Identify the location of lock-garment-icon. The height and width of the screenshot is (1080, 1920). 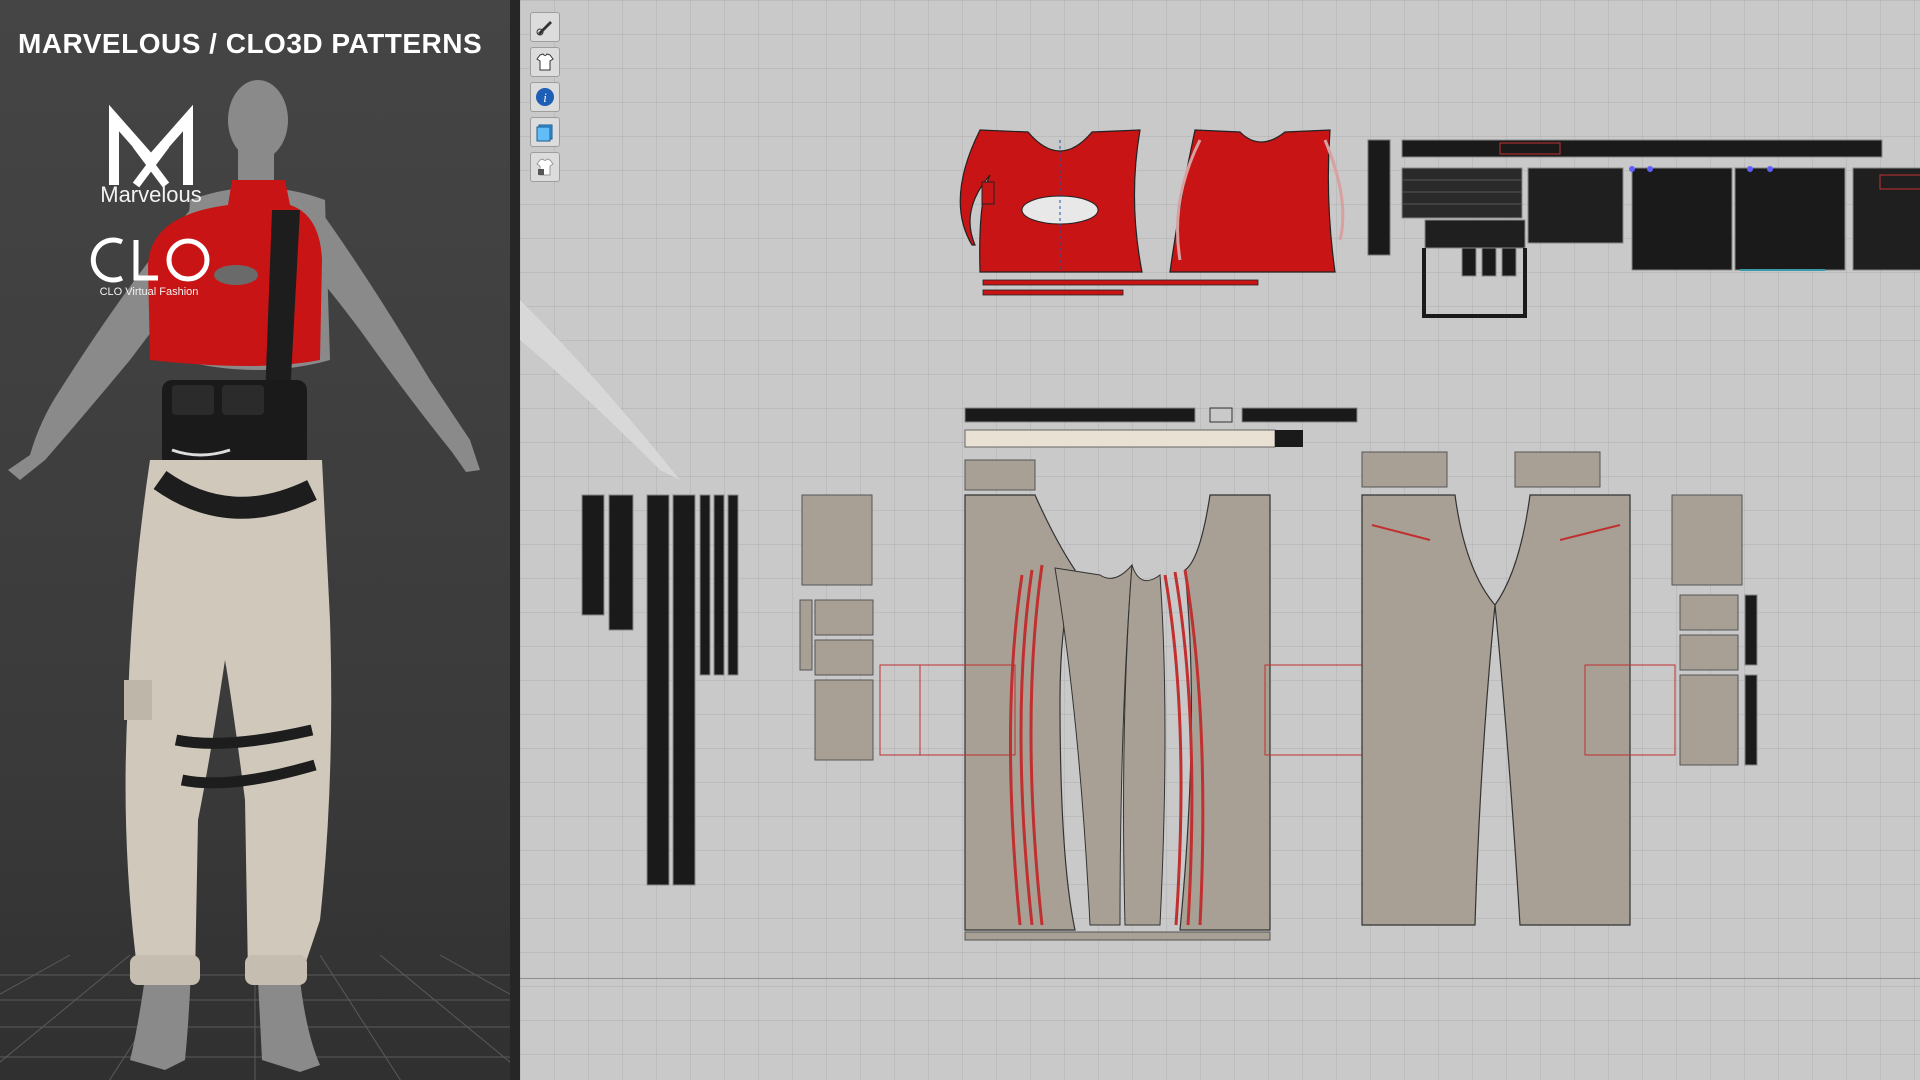
(545, 167).